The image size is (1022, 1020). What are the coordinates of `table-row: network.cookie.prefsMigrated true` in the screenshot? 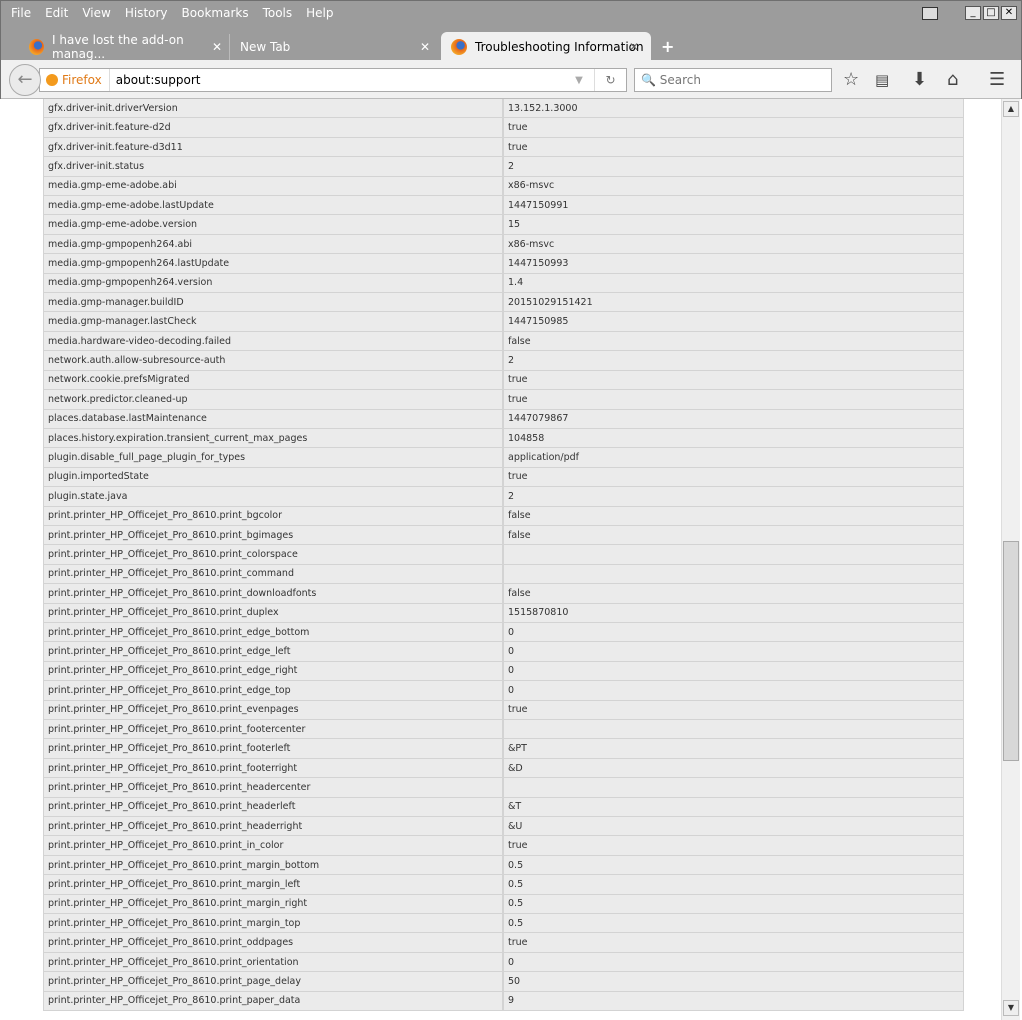 It's located at (503, 380).